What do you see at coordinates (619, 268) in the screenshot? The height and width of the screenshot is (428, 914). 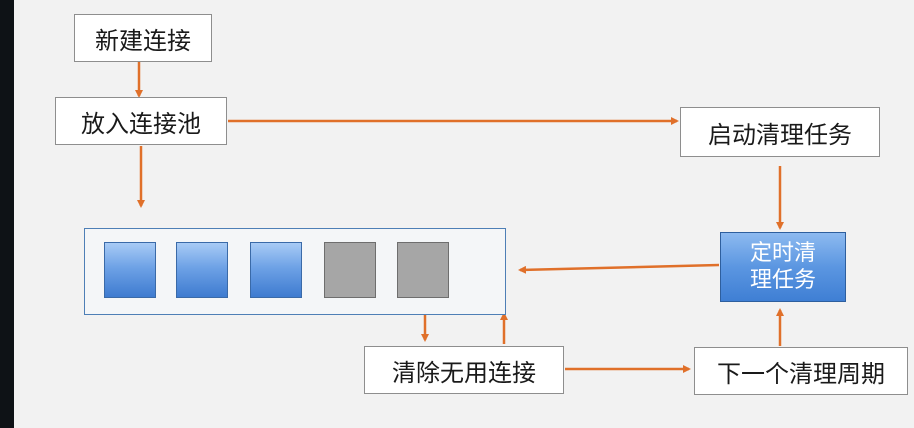 I see `arrow-timer-to-pool` at bounding box center [619, 268].